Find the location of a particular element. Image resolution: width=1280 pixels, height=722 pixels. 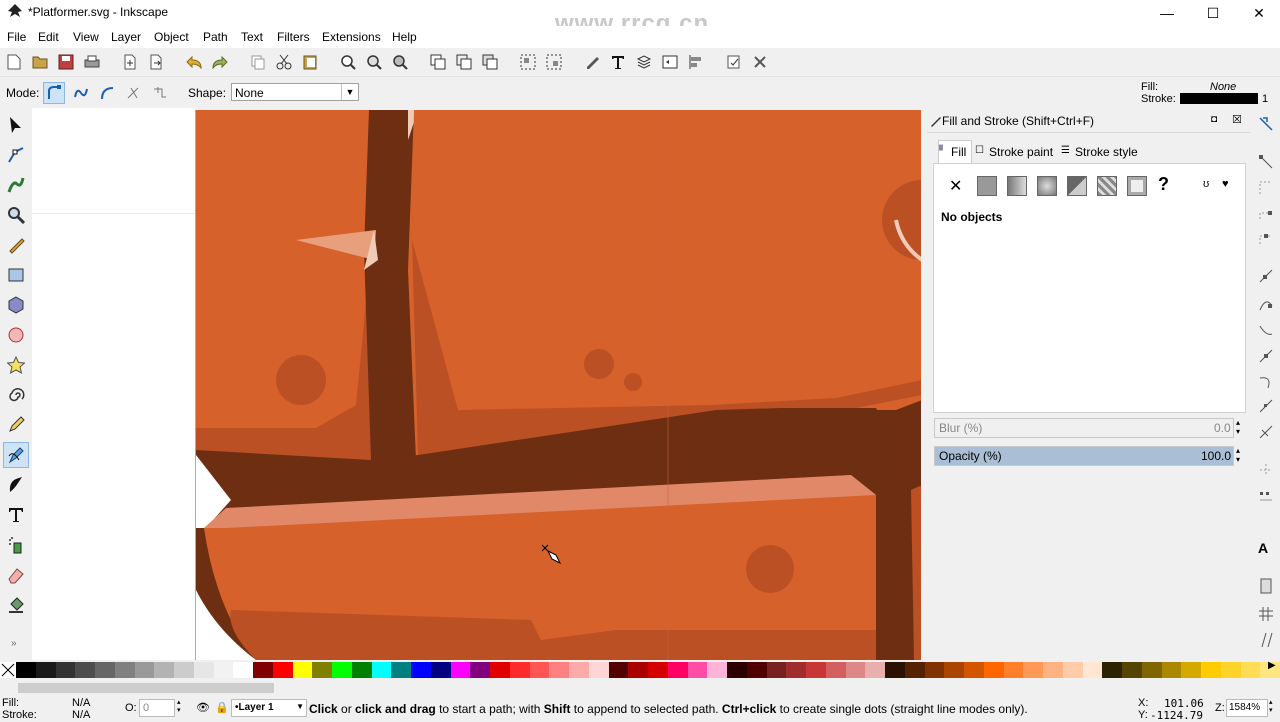

style-stroke-swatch is located at coordinates (1219, 98).